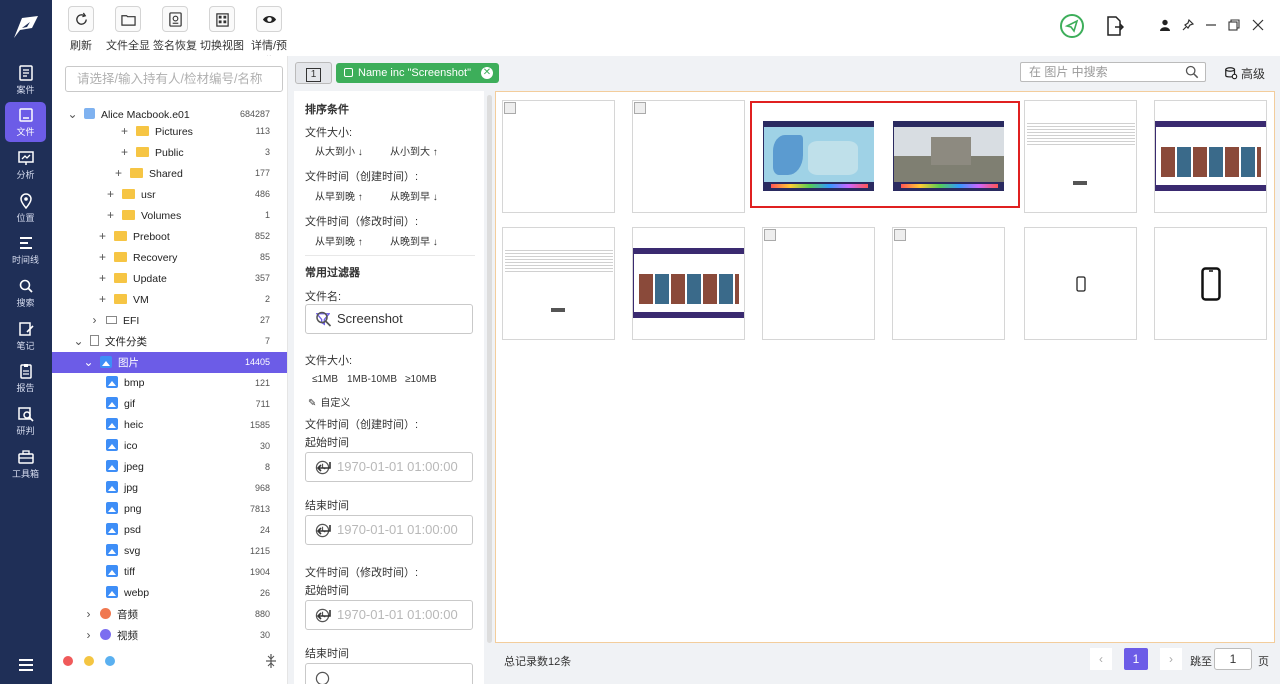 The width and height of the screenshot is (1280, 684). Describe the element at coordinates (414, 240) in the screenshot. I see `sort-mtime-desc: 从晚到早 ↓` at that location.